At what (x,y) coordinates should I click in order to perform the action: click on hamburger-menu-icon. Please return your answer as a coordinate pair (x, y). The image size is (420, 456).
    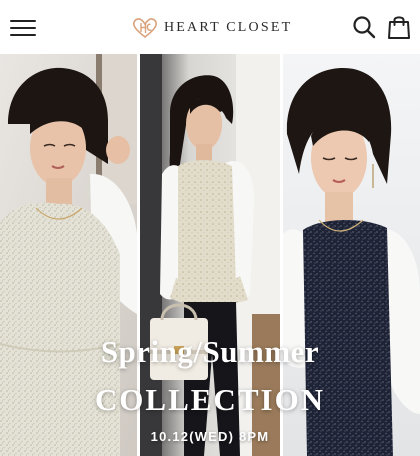
    Looking at the image, I should click on (23, 28).